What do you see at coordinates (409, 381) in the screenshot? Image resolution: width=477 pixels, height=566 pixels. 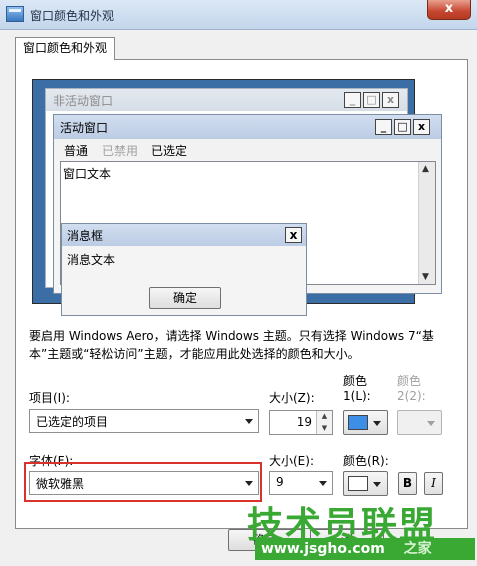 I see `color2-label-line1: 颜色` at bounding box center [409, 381].